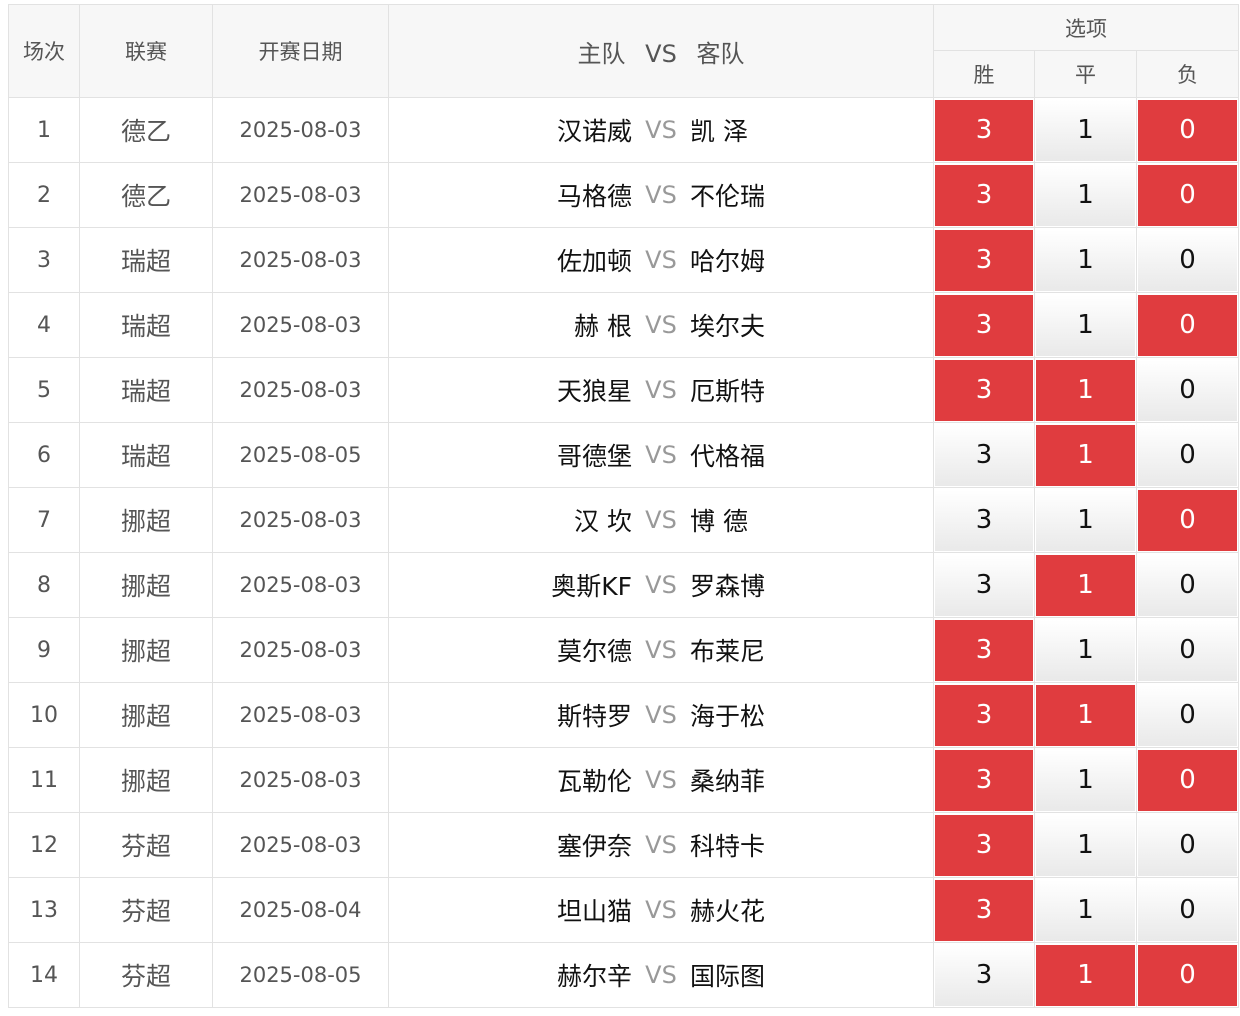  Describe the element at coordinates (728, 716) in the screenshot. I see `away-team: 海于松` at that location.